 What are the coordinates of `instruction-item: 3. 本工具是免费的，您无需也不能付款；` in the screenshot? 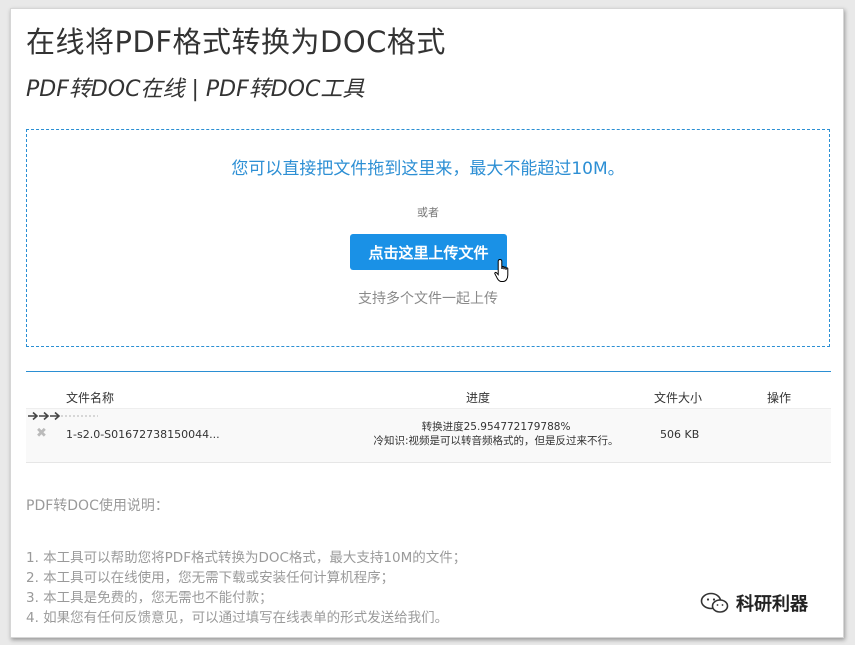 It's located at (149, 598).